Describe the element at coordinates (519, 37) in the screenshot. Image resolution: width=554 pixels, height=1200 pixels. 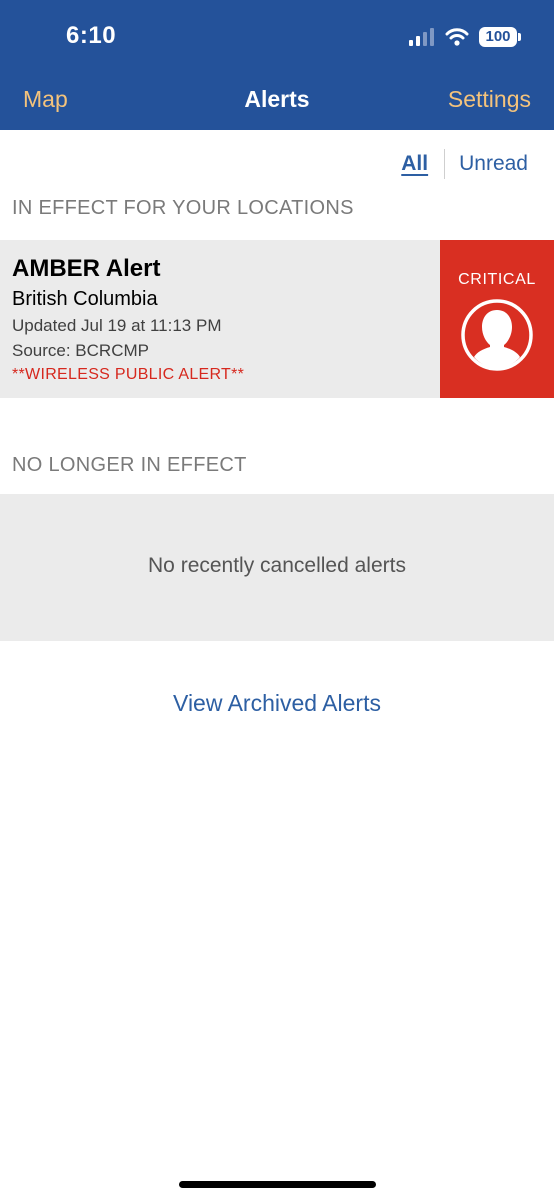
I see `battery-tip` at that location.